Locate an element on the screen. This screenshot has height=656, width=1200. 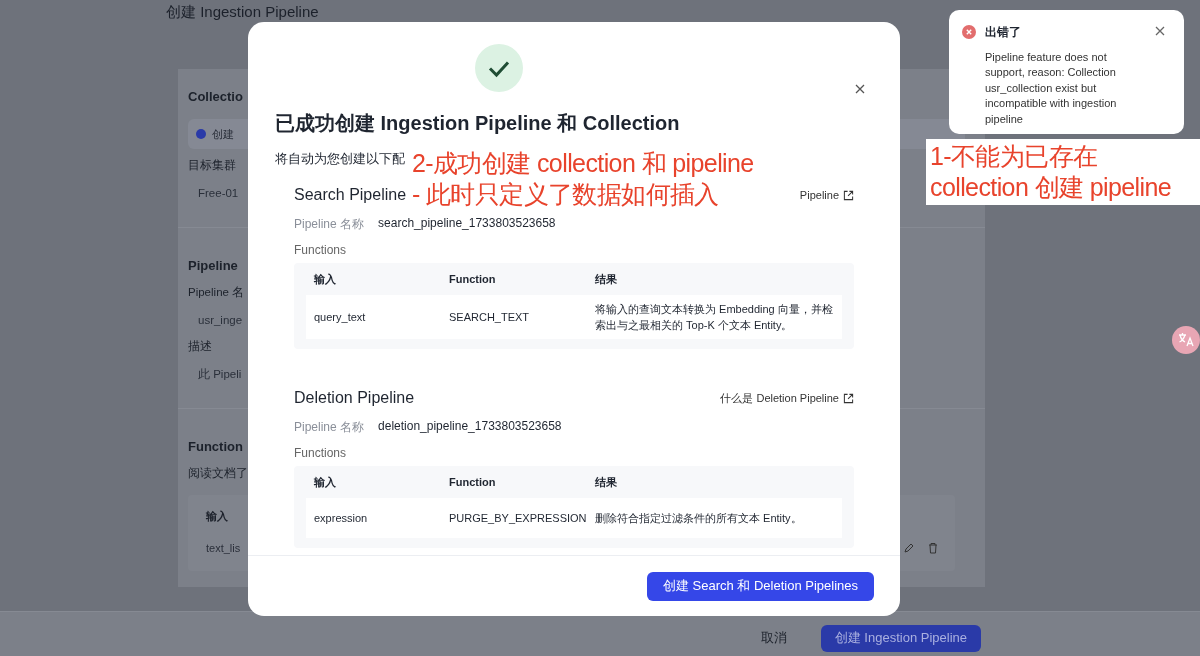
table-cell-text: 将输入的查询文本转换为 Embedding 向量，并检索出与之最相关的 Top-K 个文本 Entity。 is located at coordinates (714, 317).